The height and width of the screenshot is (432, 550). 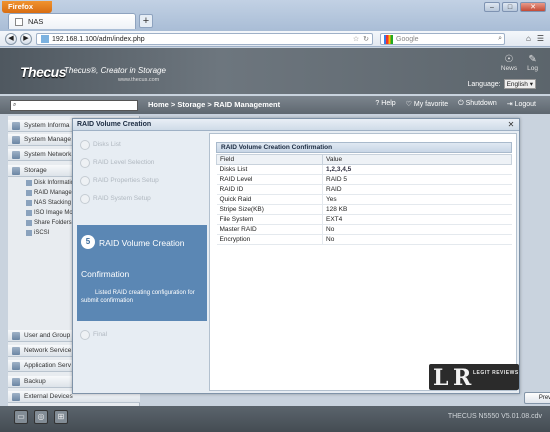 I want to click on table-row: RAID Level RAID 5, so click(x=364, y=179).